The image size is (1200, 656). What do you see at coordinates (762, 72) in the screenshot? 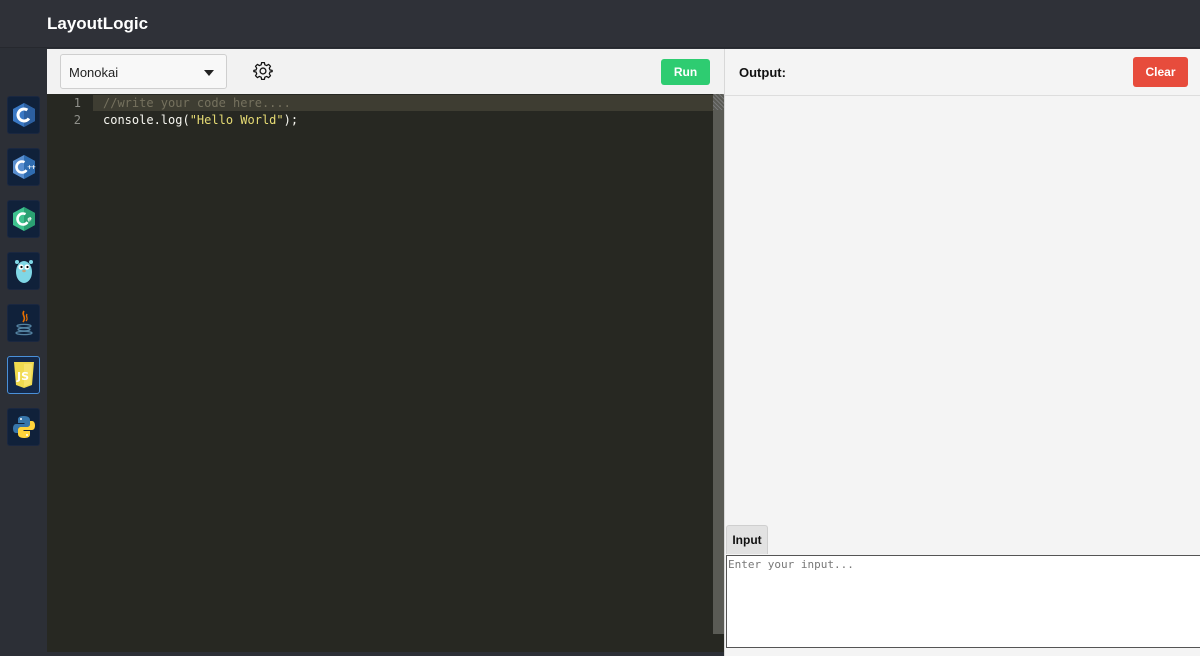
I see `output-label: Output:` at bounding box center [762, 72].